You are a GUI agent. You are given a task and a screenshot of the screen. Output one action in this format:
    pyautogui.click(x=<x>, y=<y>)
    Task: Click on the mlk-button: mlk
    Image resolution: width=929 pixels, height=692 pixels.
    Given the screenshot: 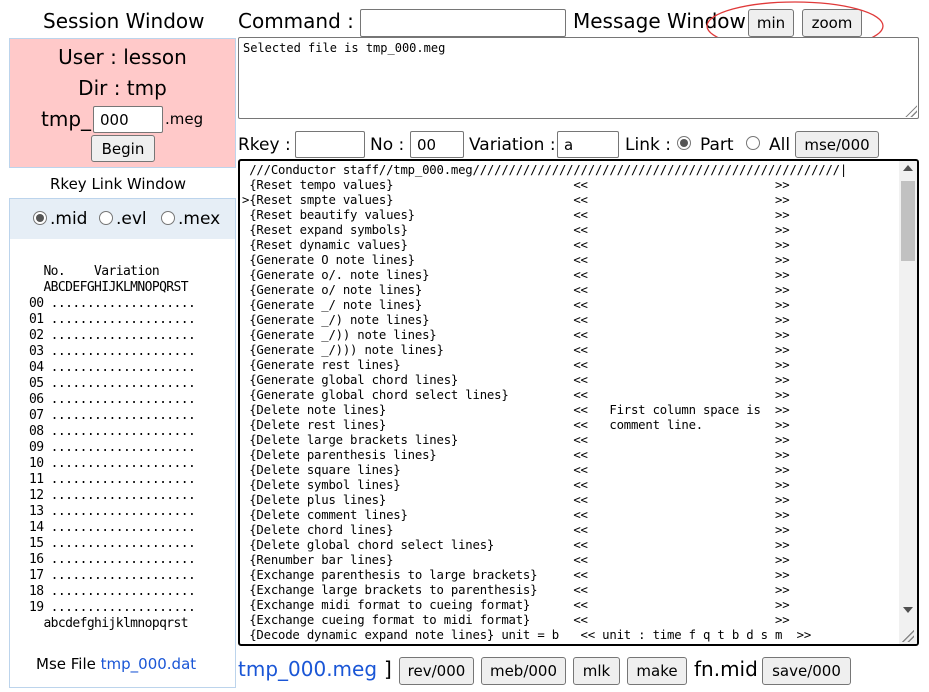 What is the action you would take?
    pyautogui.click(x=596, y=671)
    